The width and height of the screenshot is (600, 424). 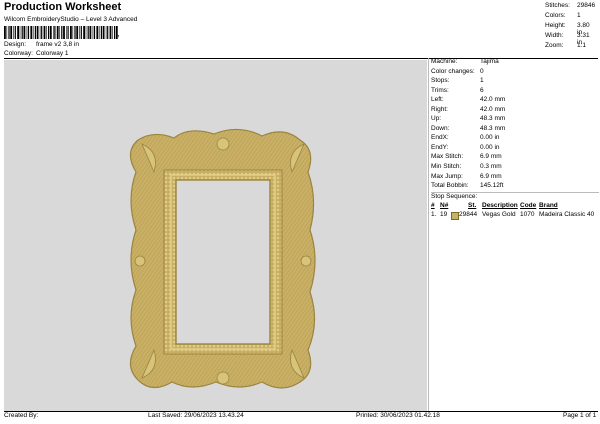 I want to click on barcode-suffix: ,, so click(x=118, y=33).